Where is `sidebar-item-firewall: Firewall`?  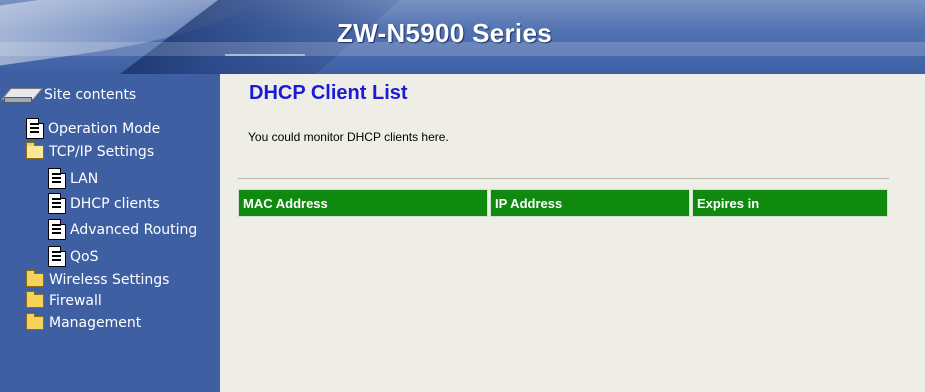
sidebar-item-firewall: Firewall is located at coordinates (64, 300).